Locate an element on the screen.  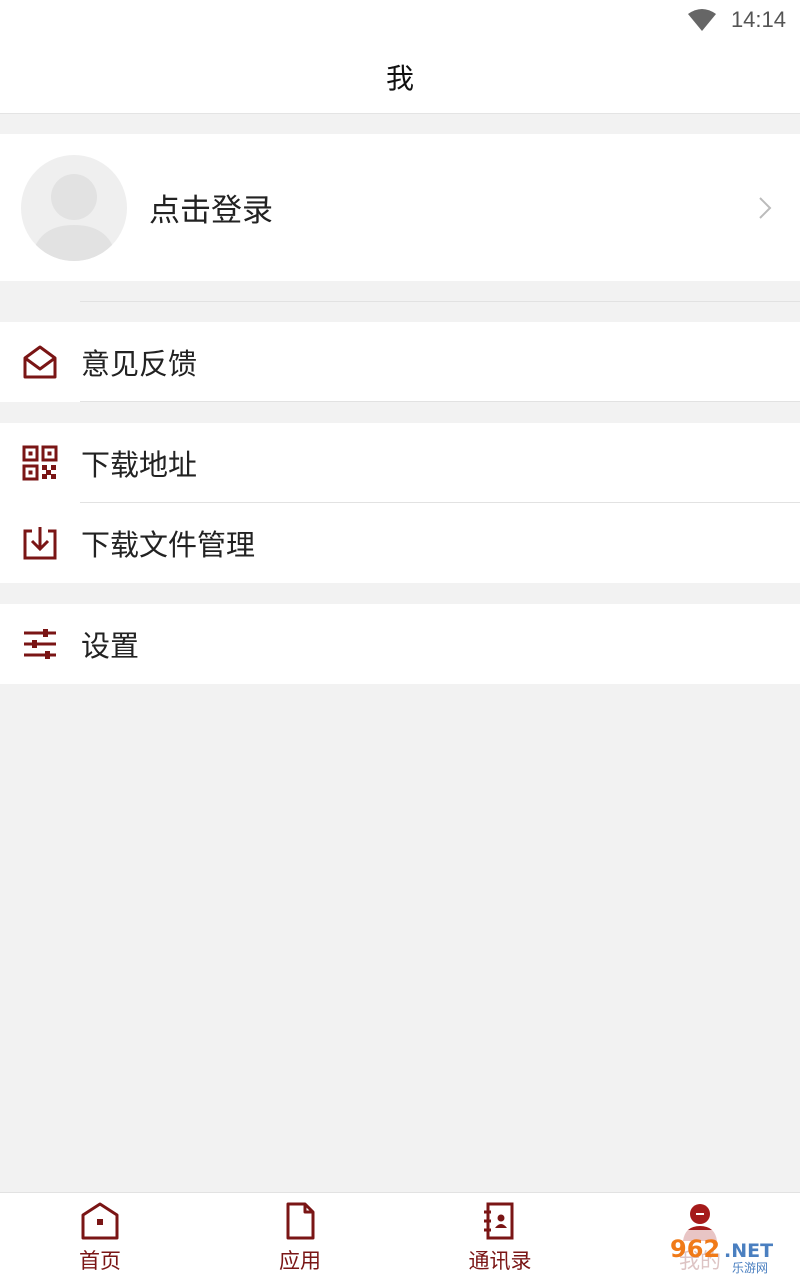
menu-item-download-manage: 下载文件管理 is located at coordinates (400, 543).